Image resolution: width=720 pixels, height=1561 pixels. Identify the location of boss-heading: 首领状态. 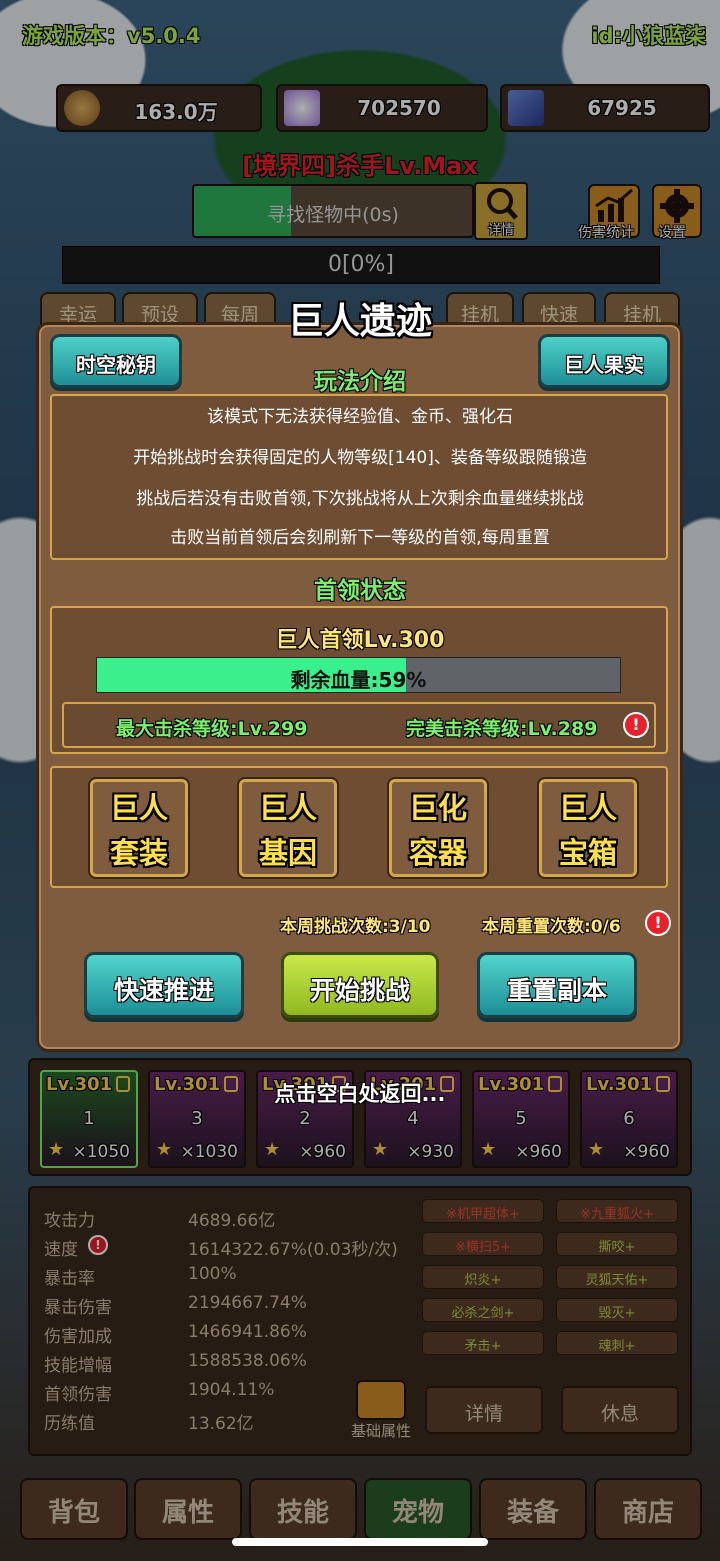
(360, 591).